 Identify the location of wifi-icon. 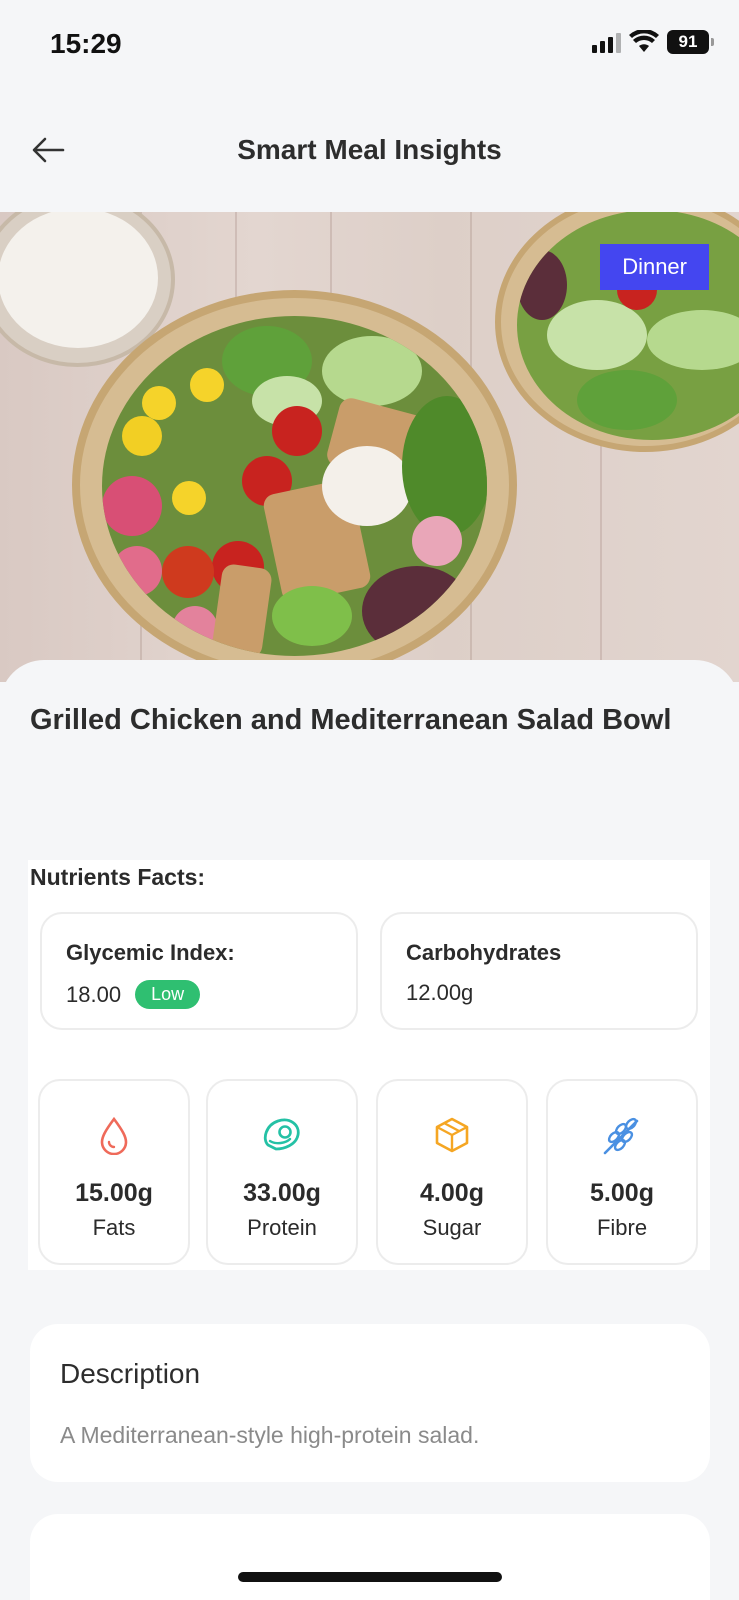
(644, 41).